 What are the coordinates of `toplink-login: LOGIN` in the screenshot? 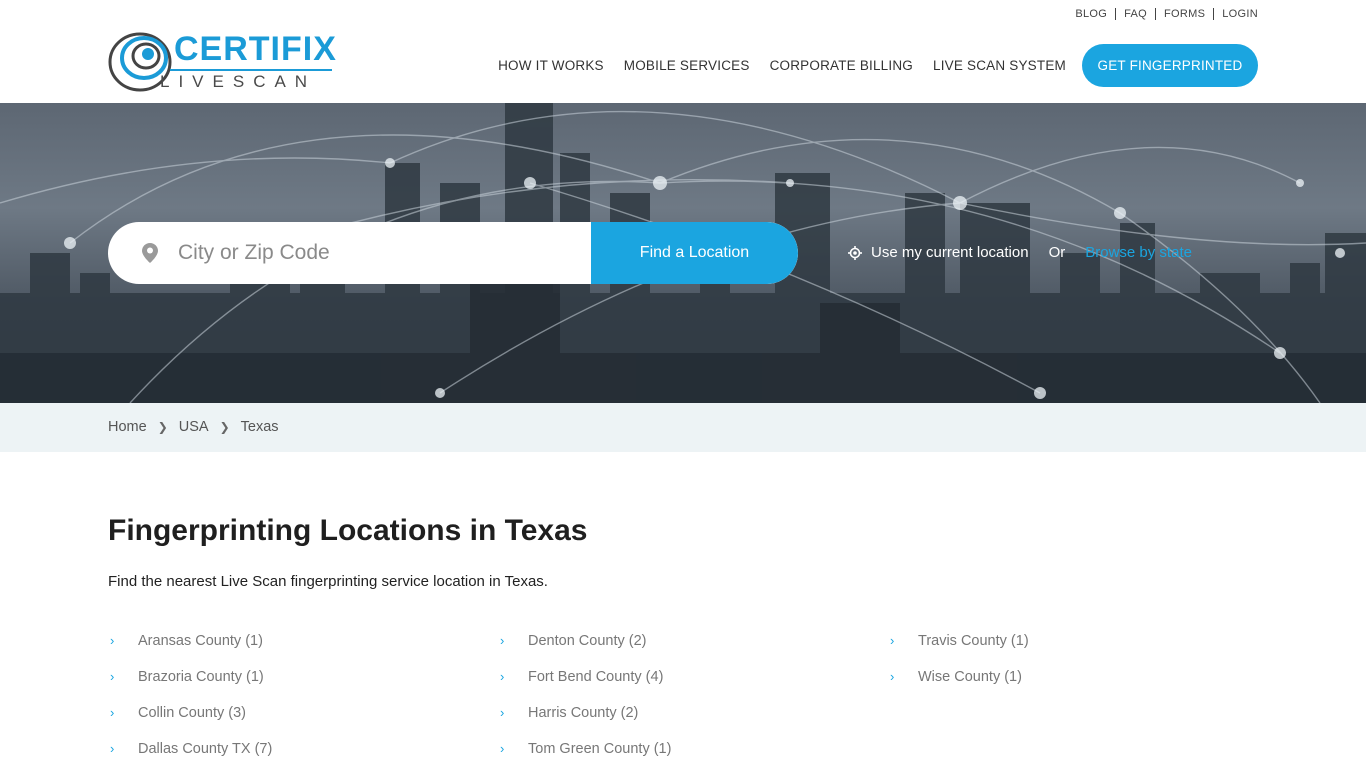 It's located at (1236, 14).